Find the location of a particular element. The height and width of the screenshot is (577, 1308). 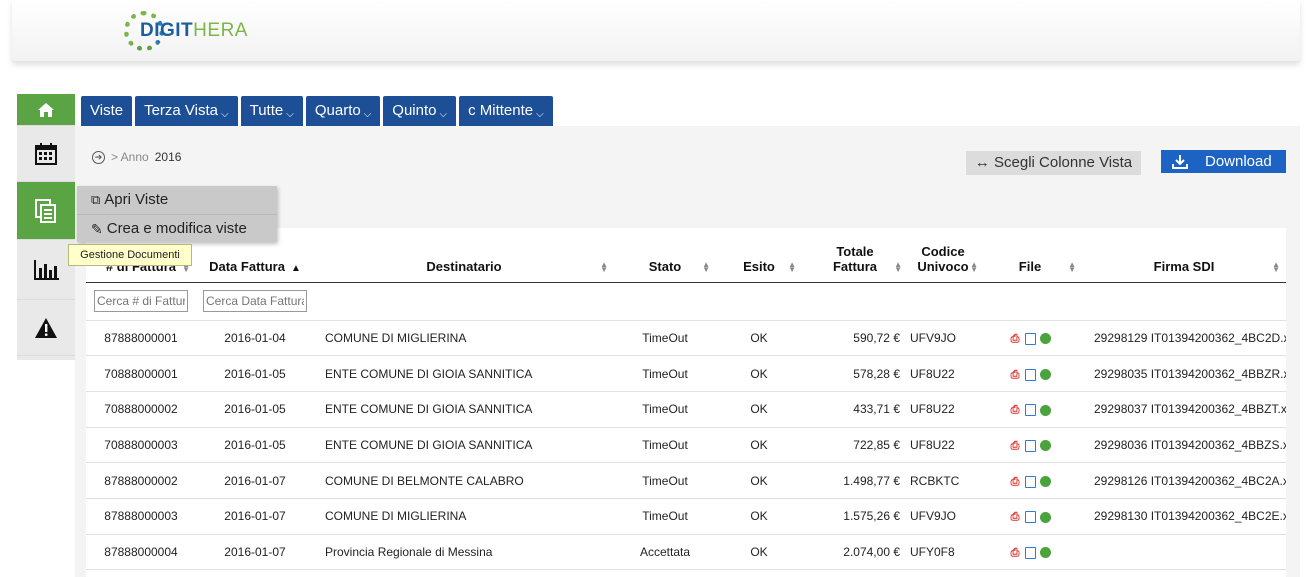

cell-codice: RCBKTC is located at coordinates (943, 480).